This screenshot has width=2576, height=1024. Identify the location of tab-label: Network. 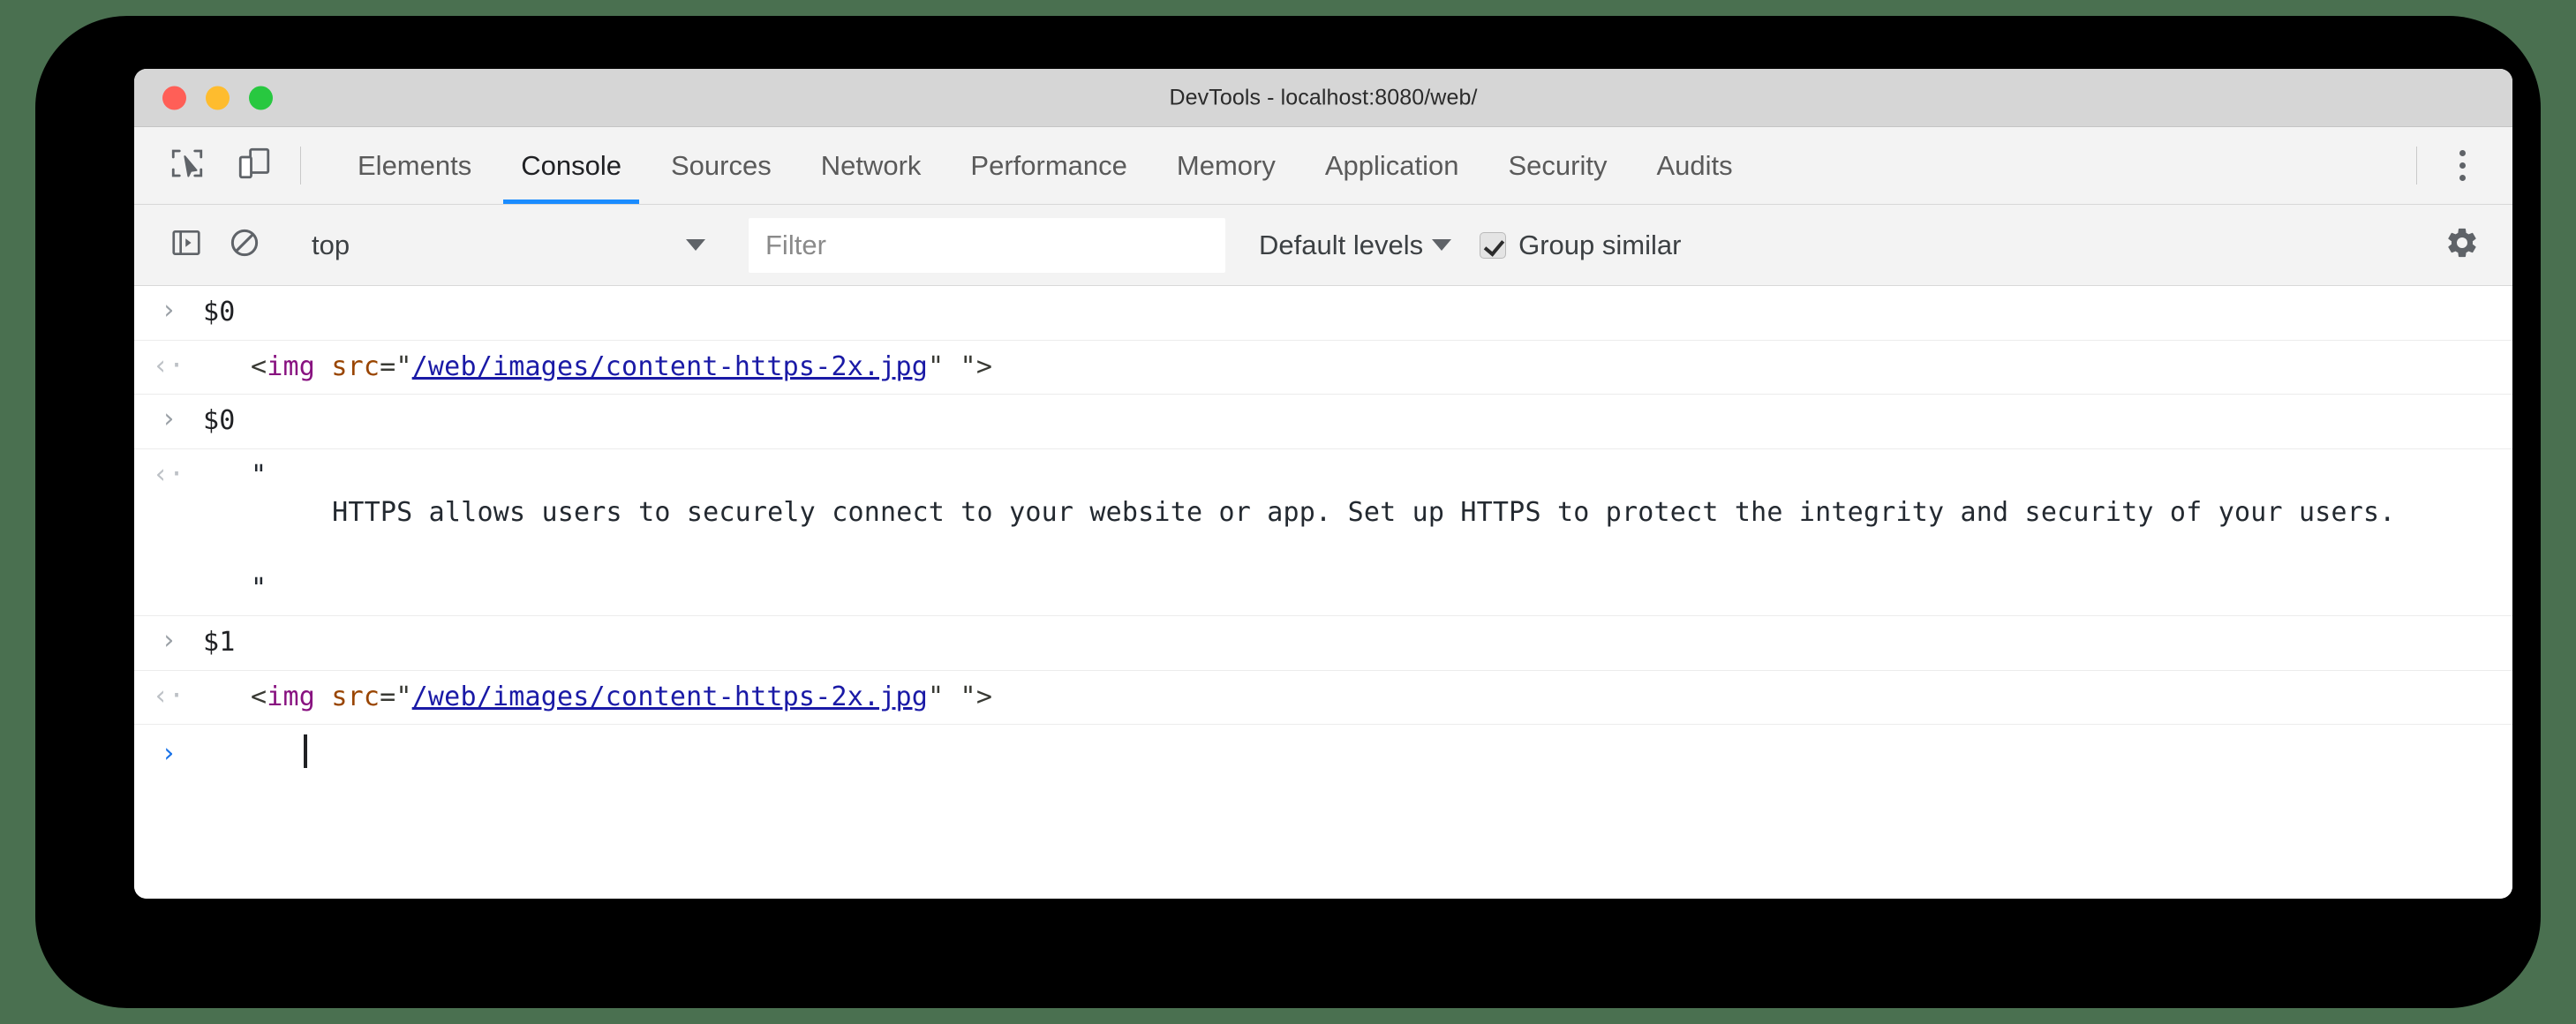
(871, 165).